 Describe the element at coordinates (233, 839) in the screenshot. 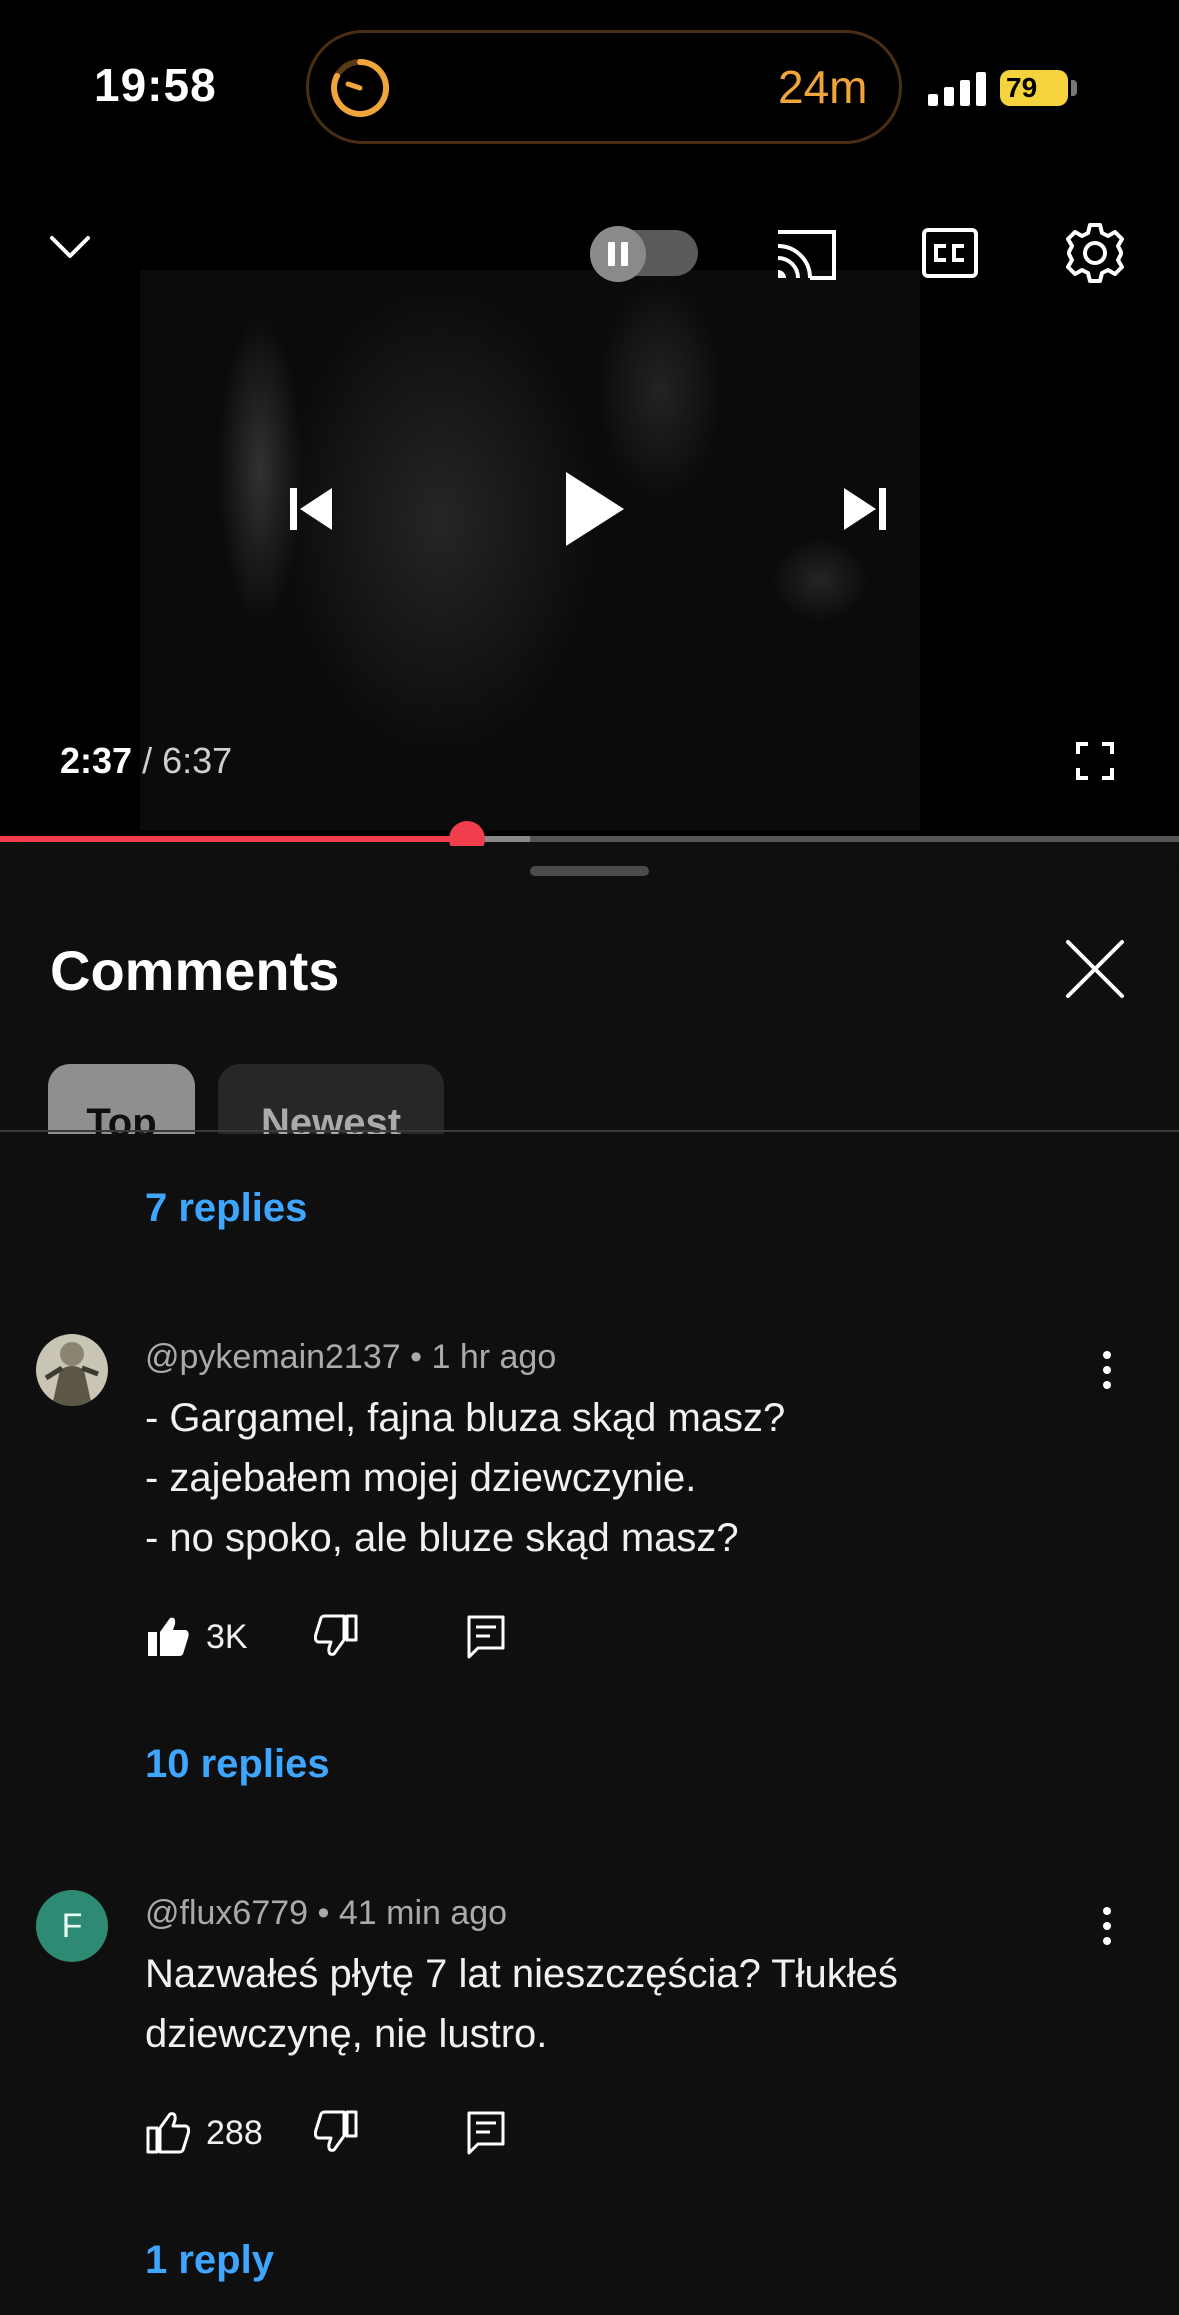

I see `progress-played` at that location.